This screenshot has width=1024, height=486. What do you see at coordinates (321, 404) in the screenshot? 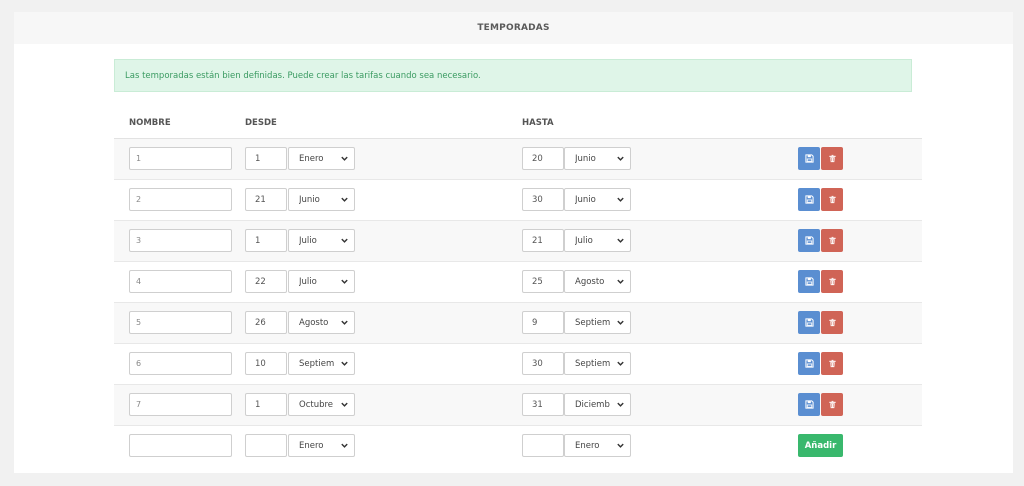
I see `from-month-select: Octubre` at bounding box center [321, 404].